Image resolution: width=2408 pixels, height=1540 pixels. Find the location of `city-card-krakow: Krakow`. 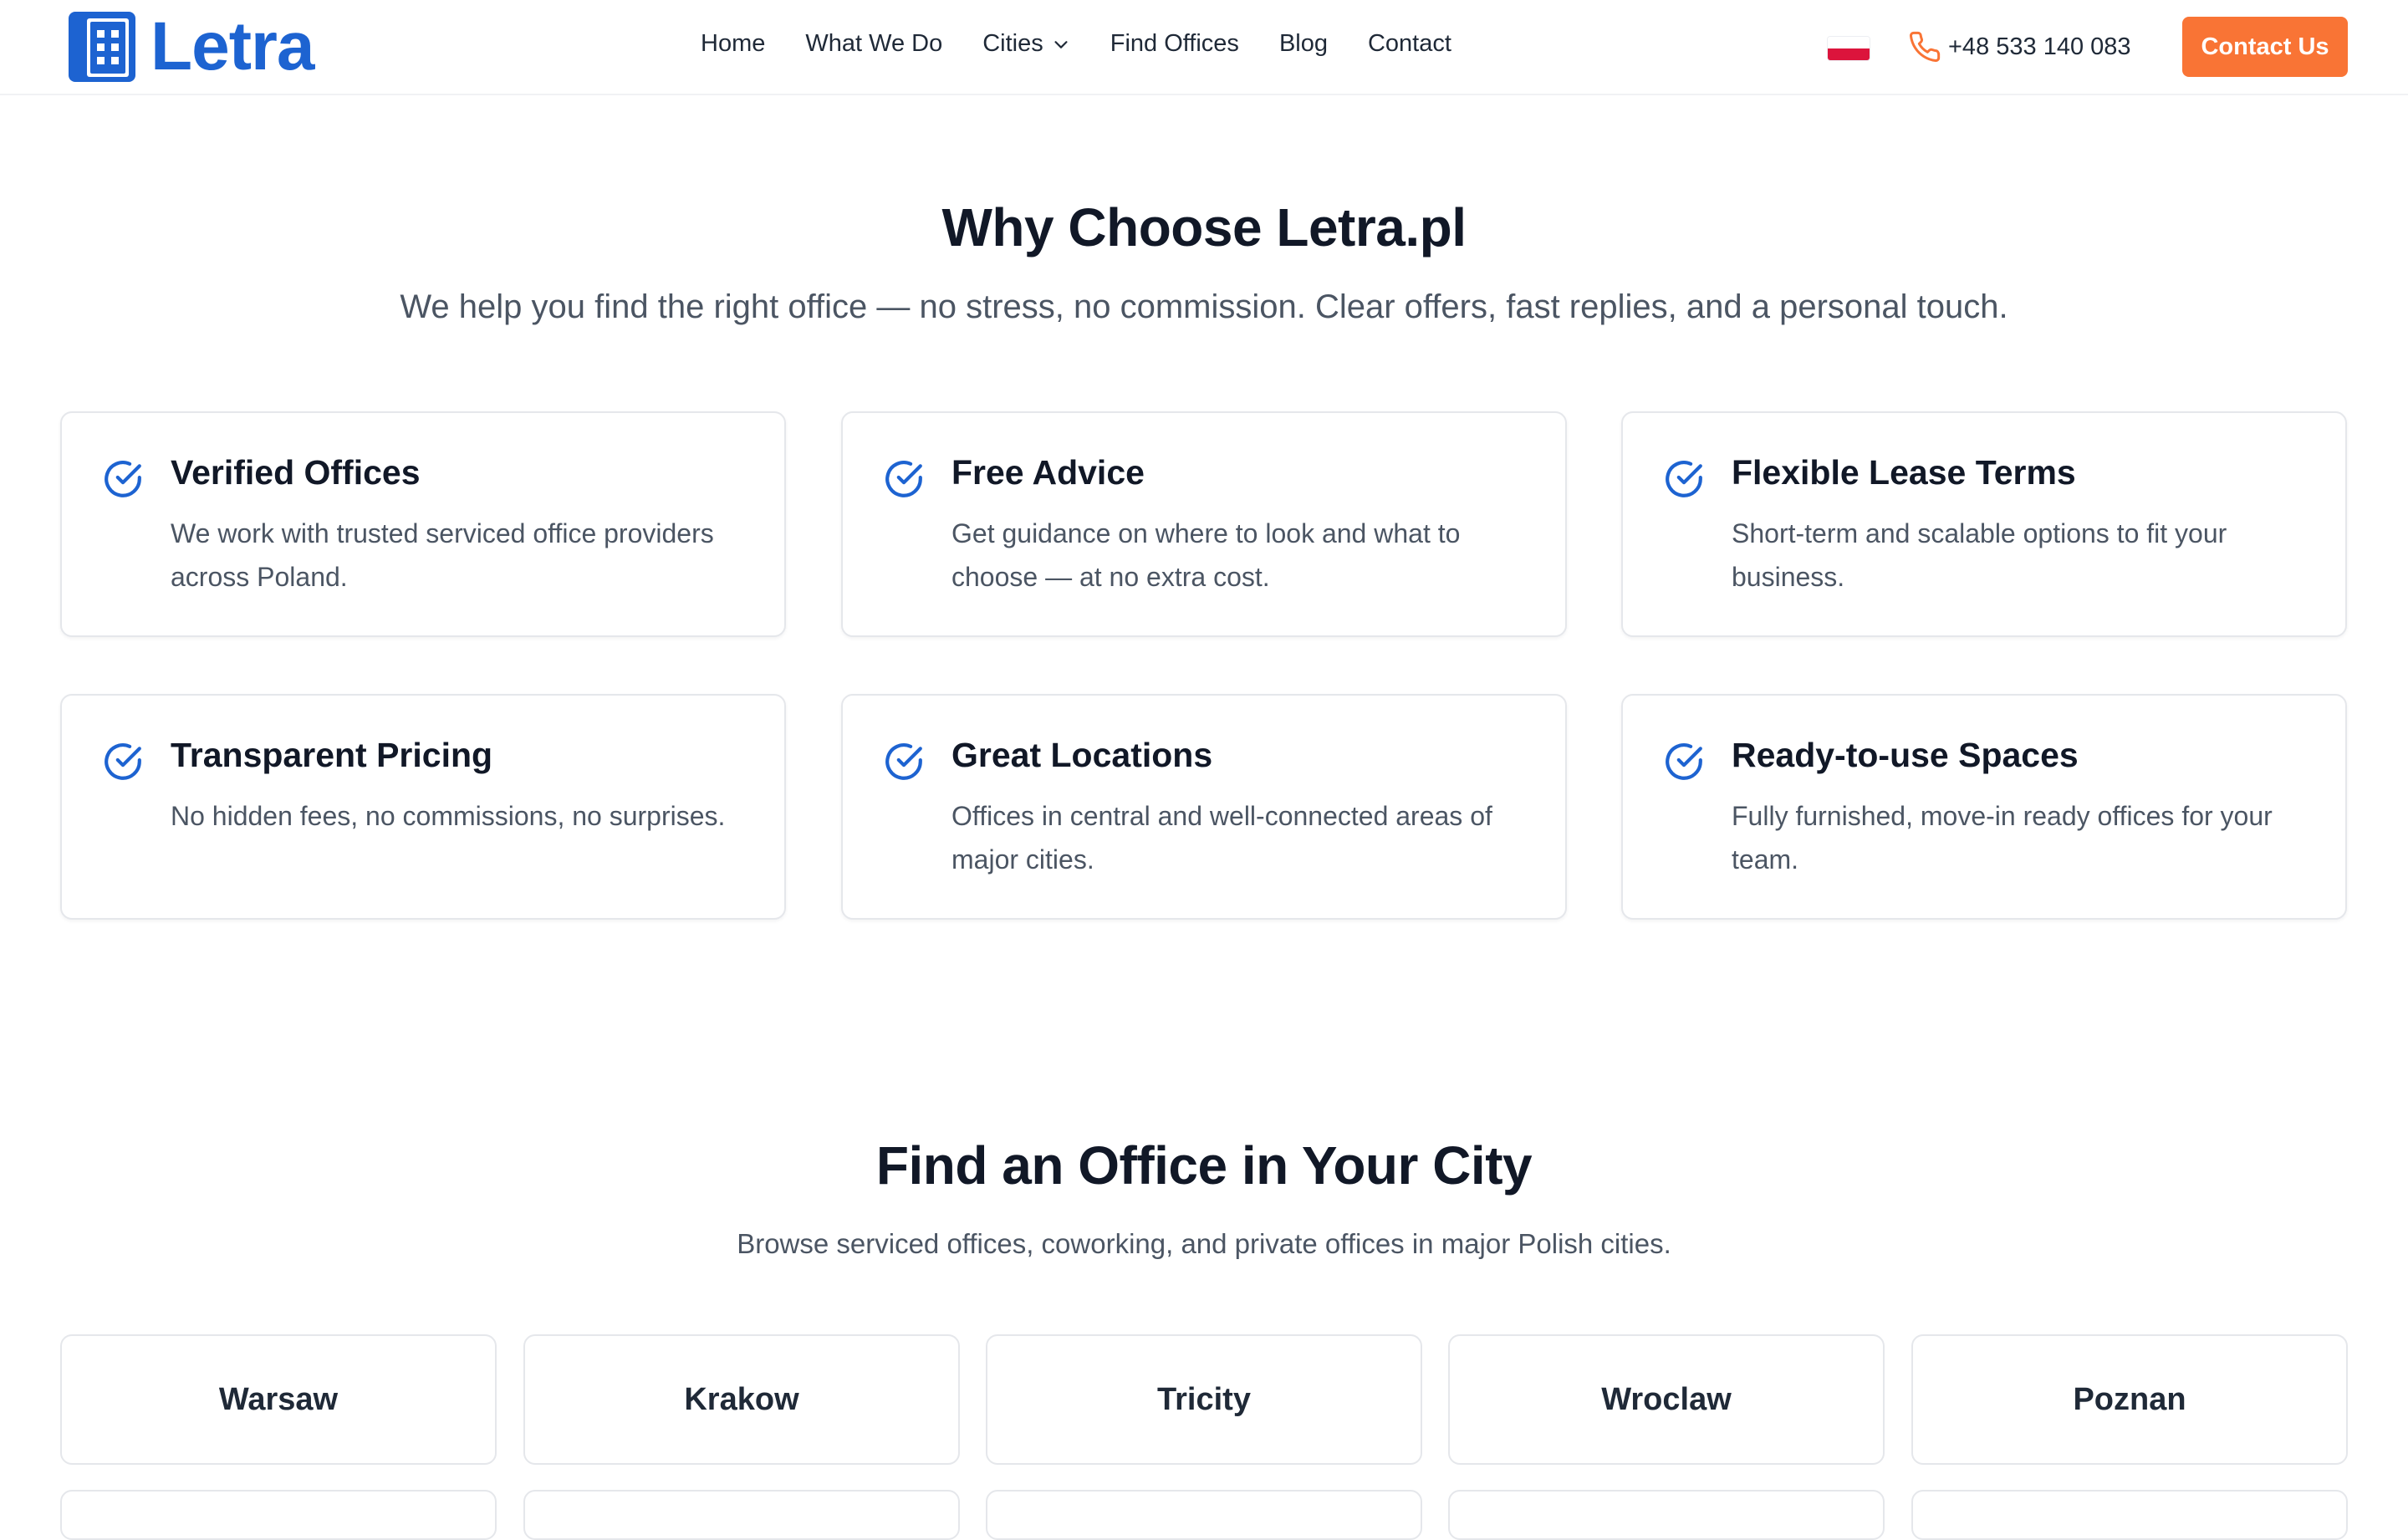

city-card-krakow: Krakow is located at coordinates (741, 1399).